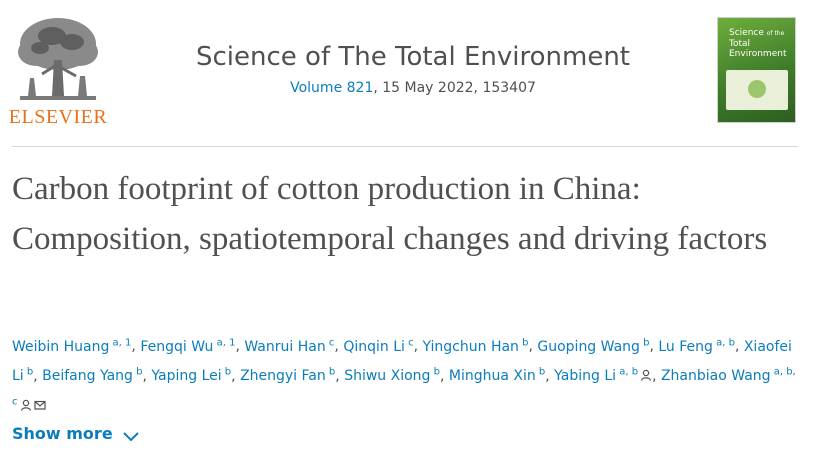 The width and height of the screenshot is (824, 462). I want to click on author: Wanrui Han c, so click(289, 346).